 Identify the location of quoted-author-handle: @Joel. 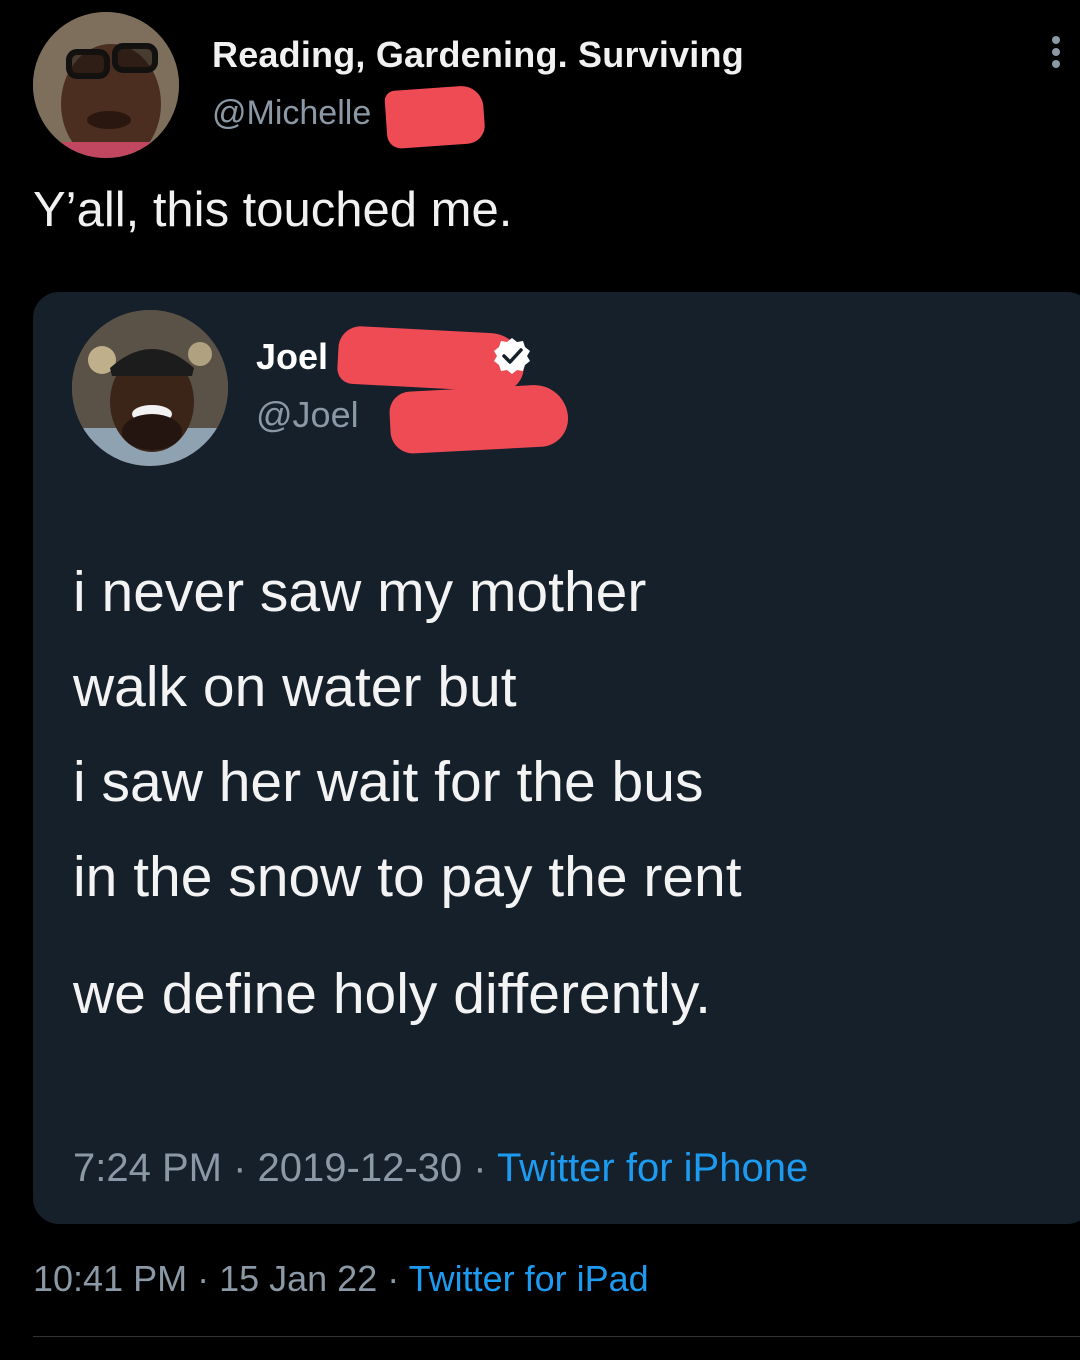
(307, 415).